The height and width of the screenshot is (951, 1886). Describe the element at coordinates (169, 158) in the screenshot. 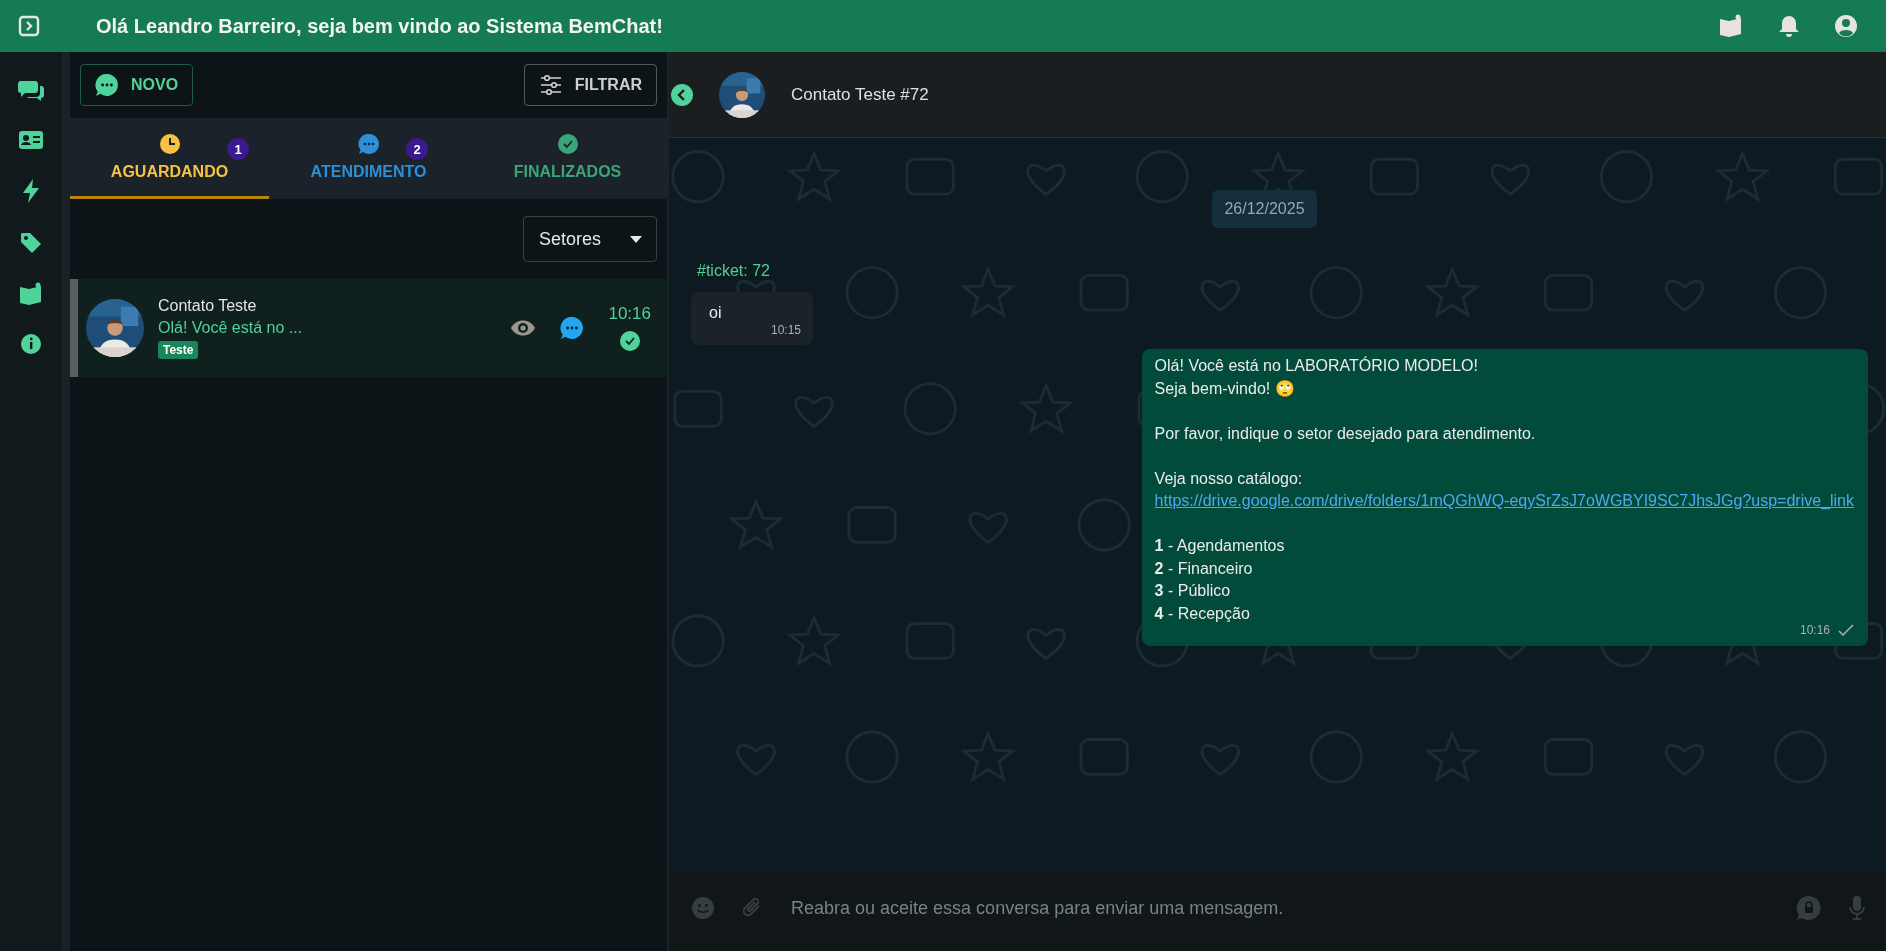

I see `status-tab: AGUARDANDO 1` at that location.